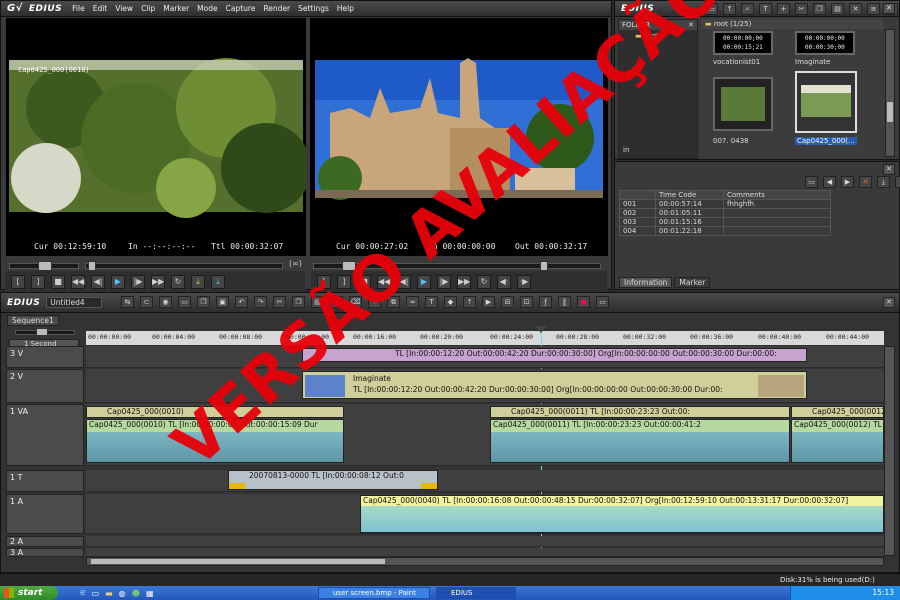 This screenshot has width=900, height=600. Describe the element at coordinates (45, 552) in the screenshot. I see `track-header-3a: 3 A` at that location.